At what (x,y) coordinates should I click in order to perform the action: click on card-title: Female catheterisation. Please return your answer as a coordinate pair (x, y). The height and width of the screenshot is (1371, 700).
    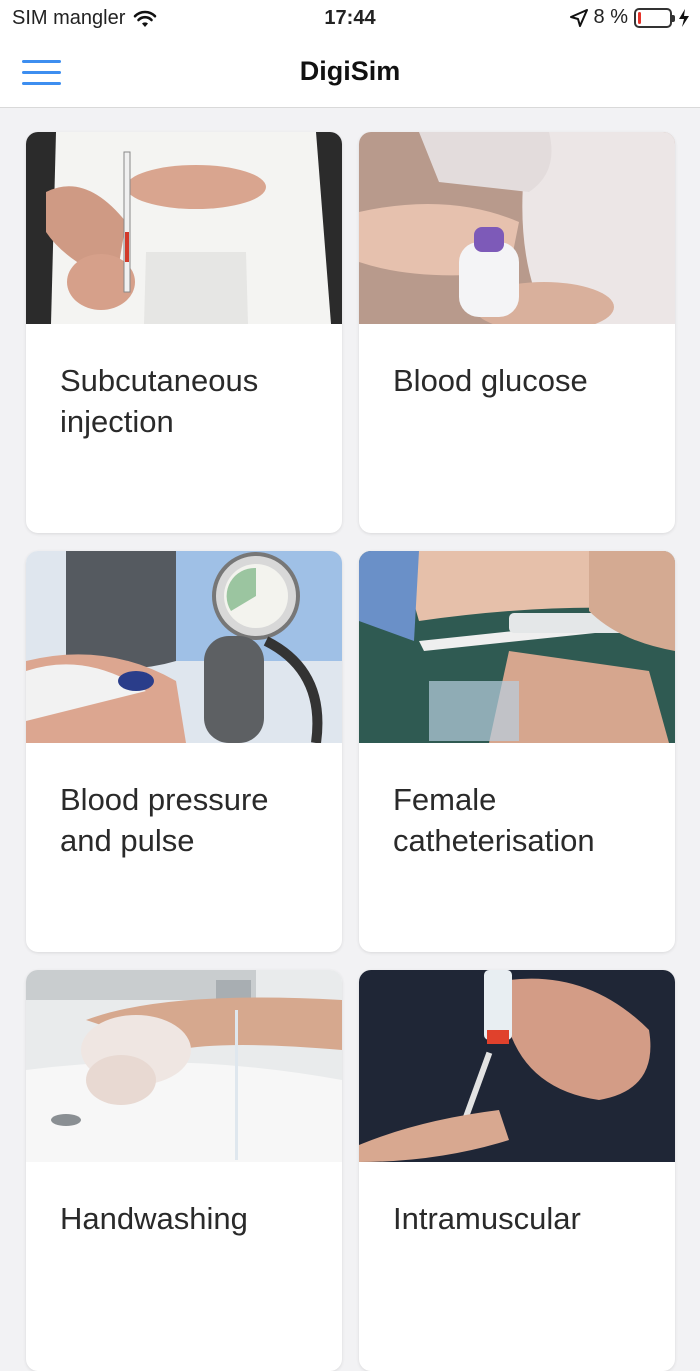
    Looking at the image, I should click on (494, 820).